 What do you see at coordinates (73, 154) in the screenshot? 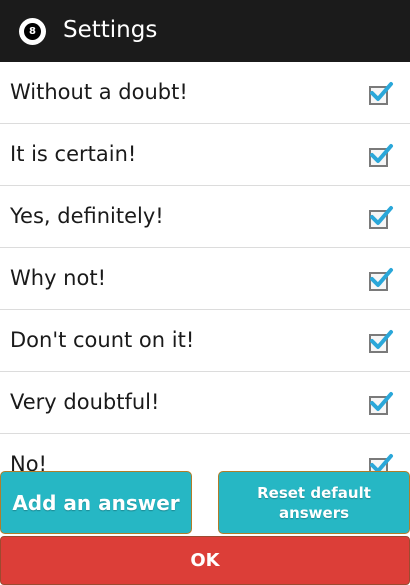
I see `answer-label: It is certain!` at bounding box center [73, 154].